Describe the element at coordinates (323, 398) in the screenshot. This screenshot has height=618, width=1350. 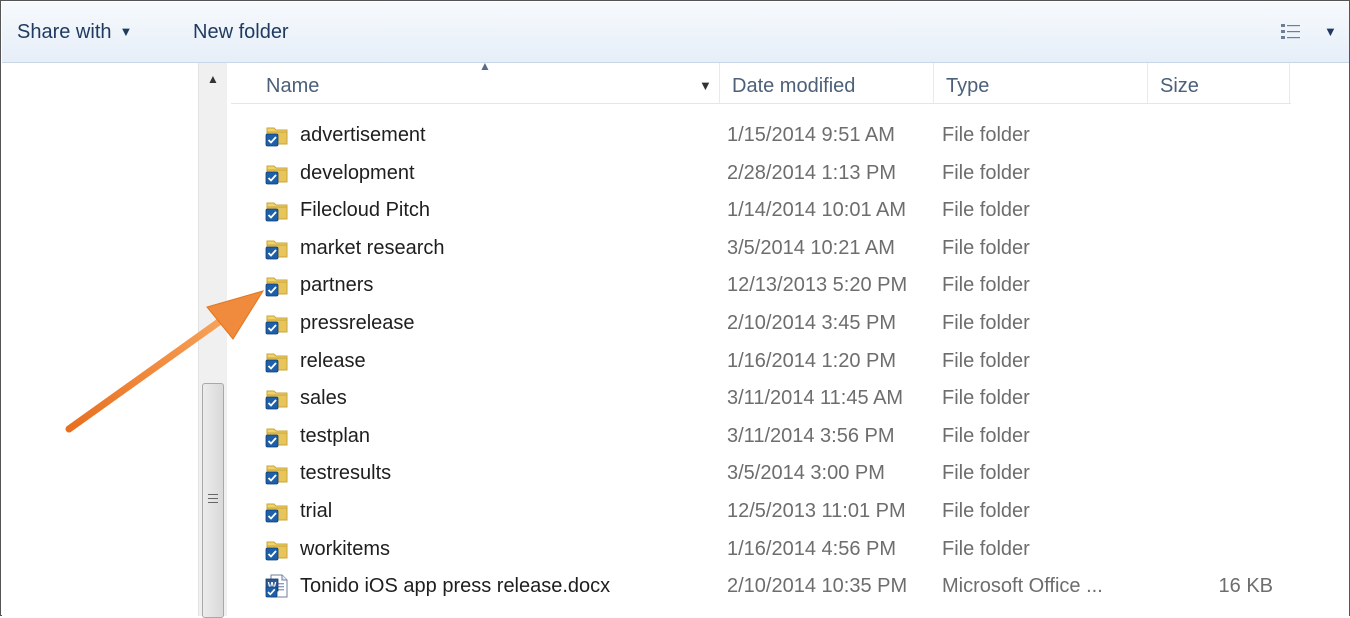
I see `file-name: sales` at that location.